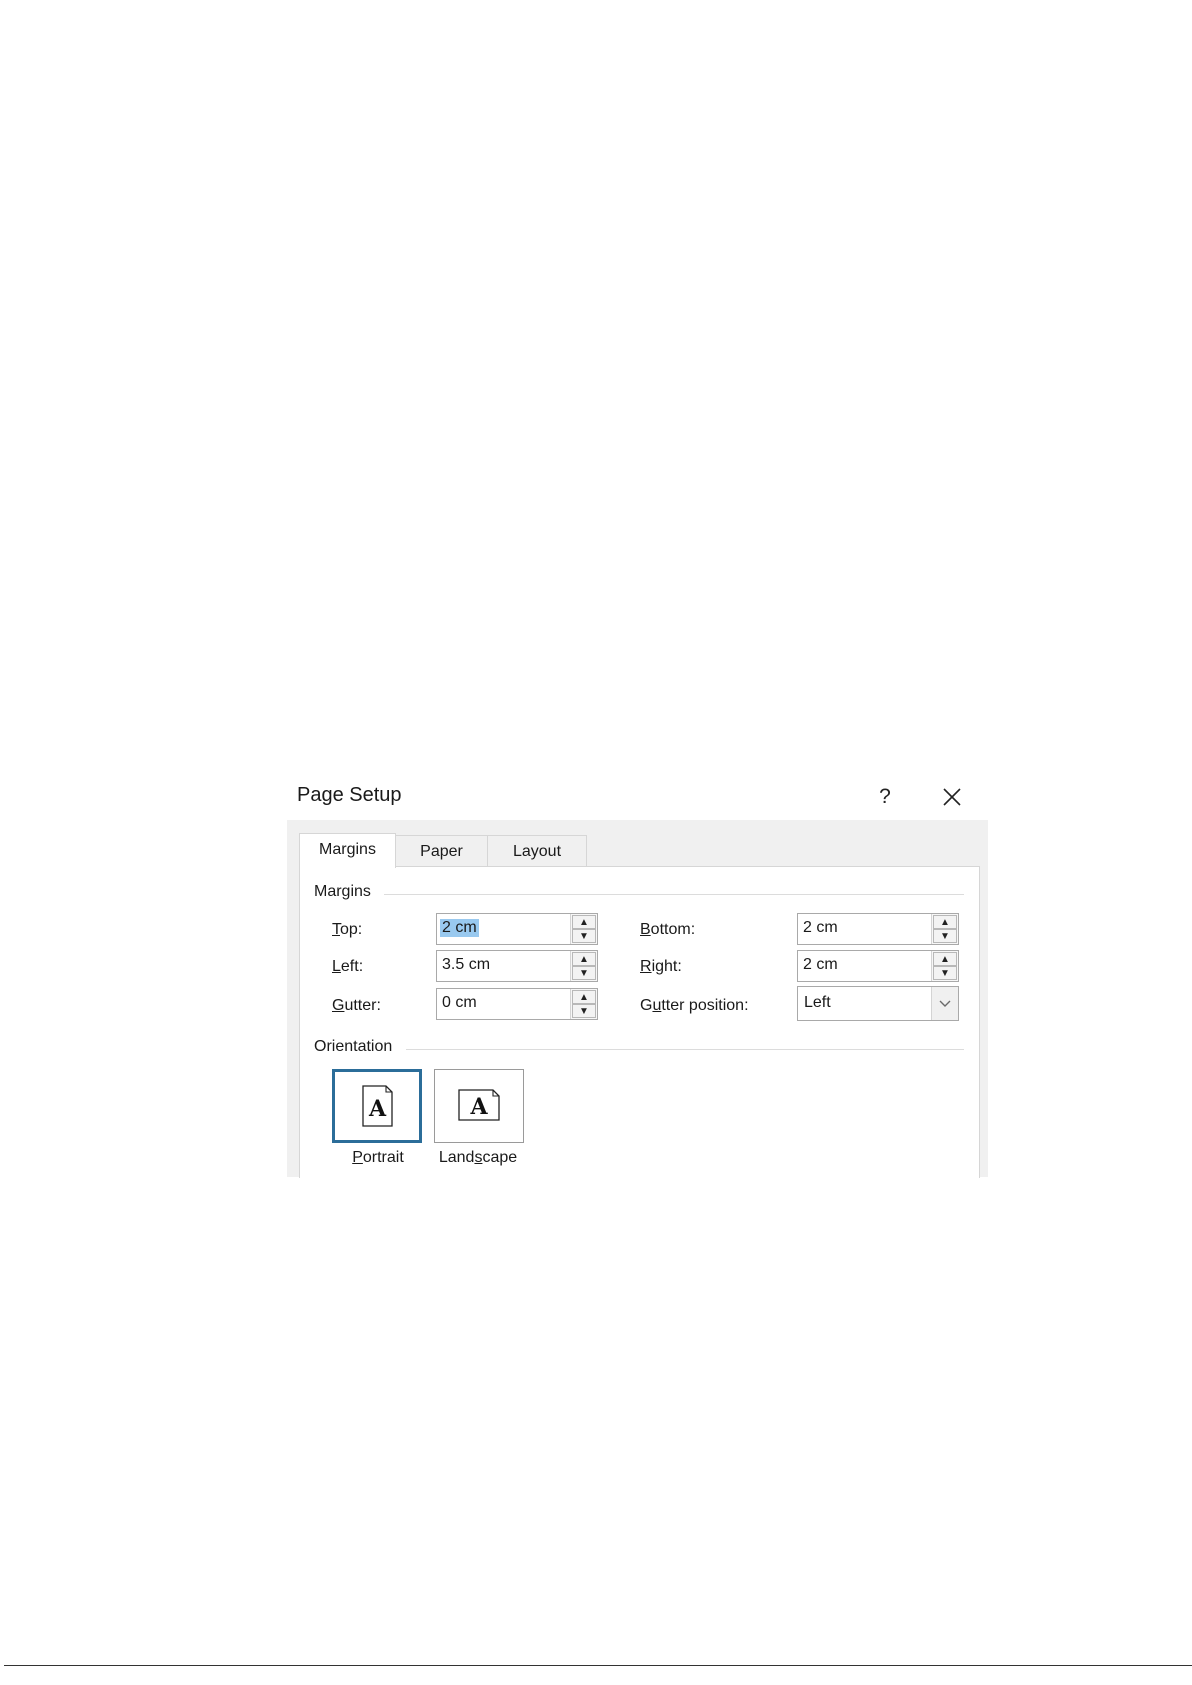 The width and height of the screenshot is (1192, 1685). Describe the element at coordinates (674, 894) in the screenshot. I see `margins-section-divider` at that location.